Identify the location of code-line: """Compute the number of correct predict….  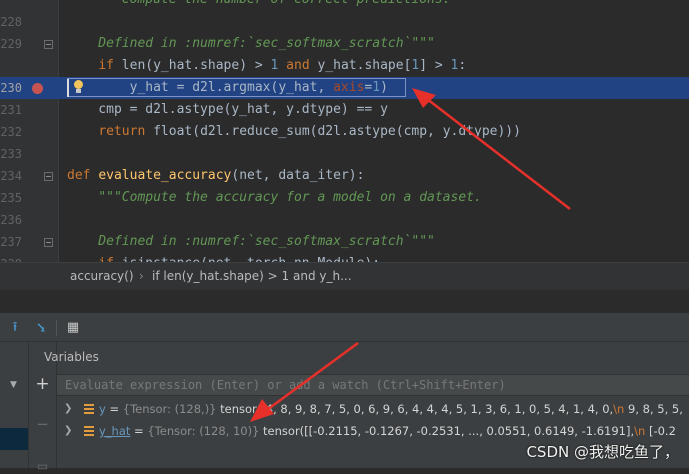
(344, 5).